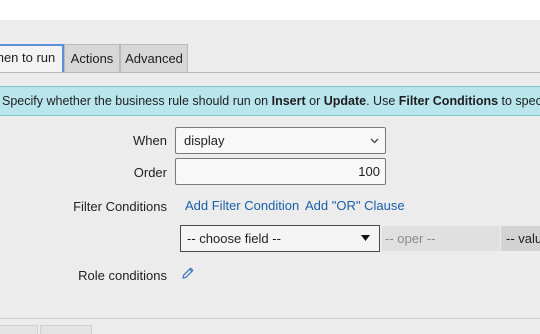 This screenshot has width=540, height=334. Describe the element at coordinates (448, 101) in the screenshot. I see `info-filter-conditions: Filter Conditions` at that location.